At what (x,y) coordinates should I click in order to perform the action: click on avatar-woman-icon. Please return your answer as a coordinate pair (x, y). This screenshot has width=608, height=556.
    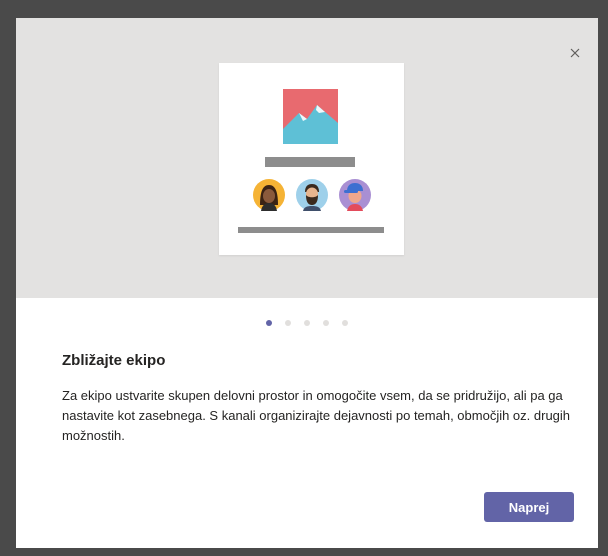
    Looking at the image, I should click on (269, 195).